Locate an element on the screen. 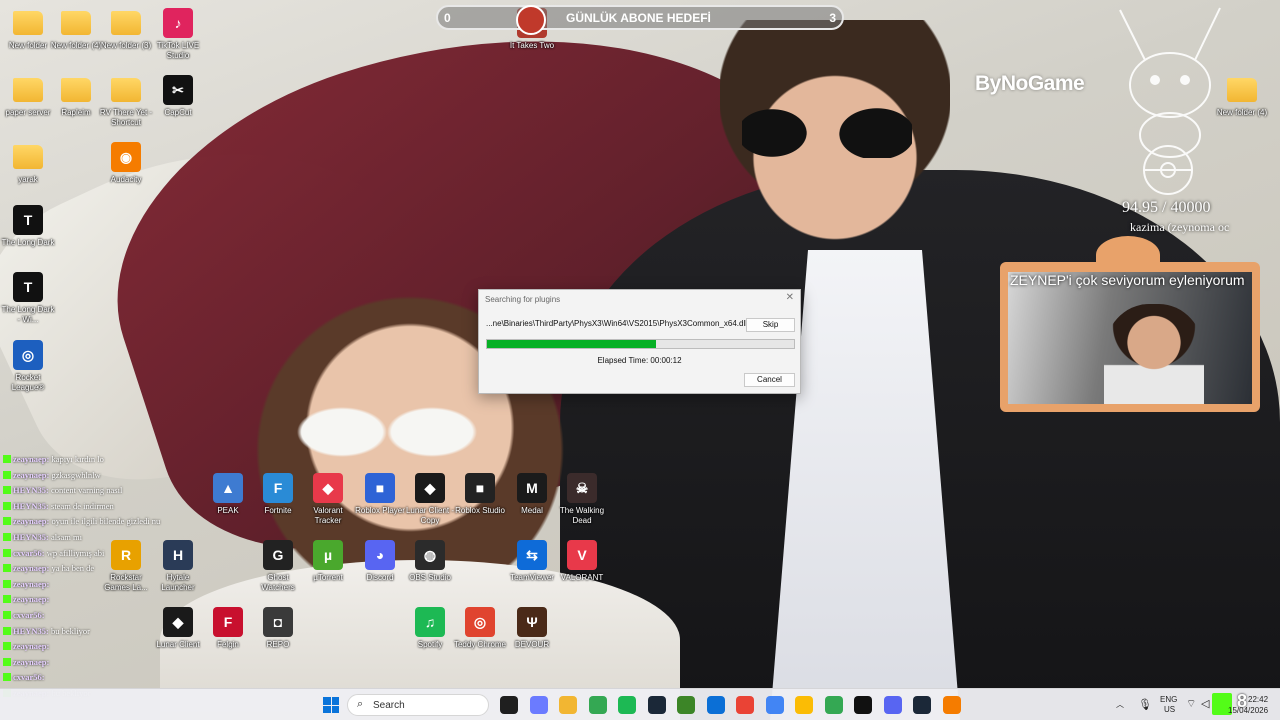  desktop-icon: yarak is located at coordinates (28, 163).